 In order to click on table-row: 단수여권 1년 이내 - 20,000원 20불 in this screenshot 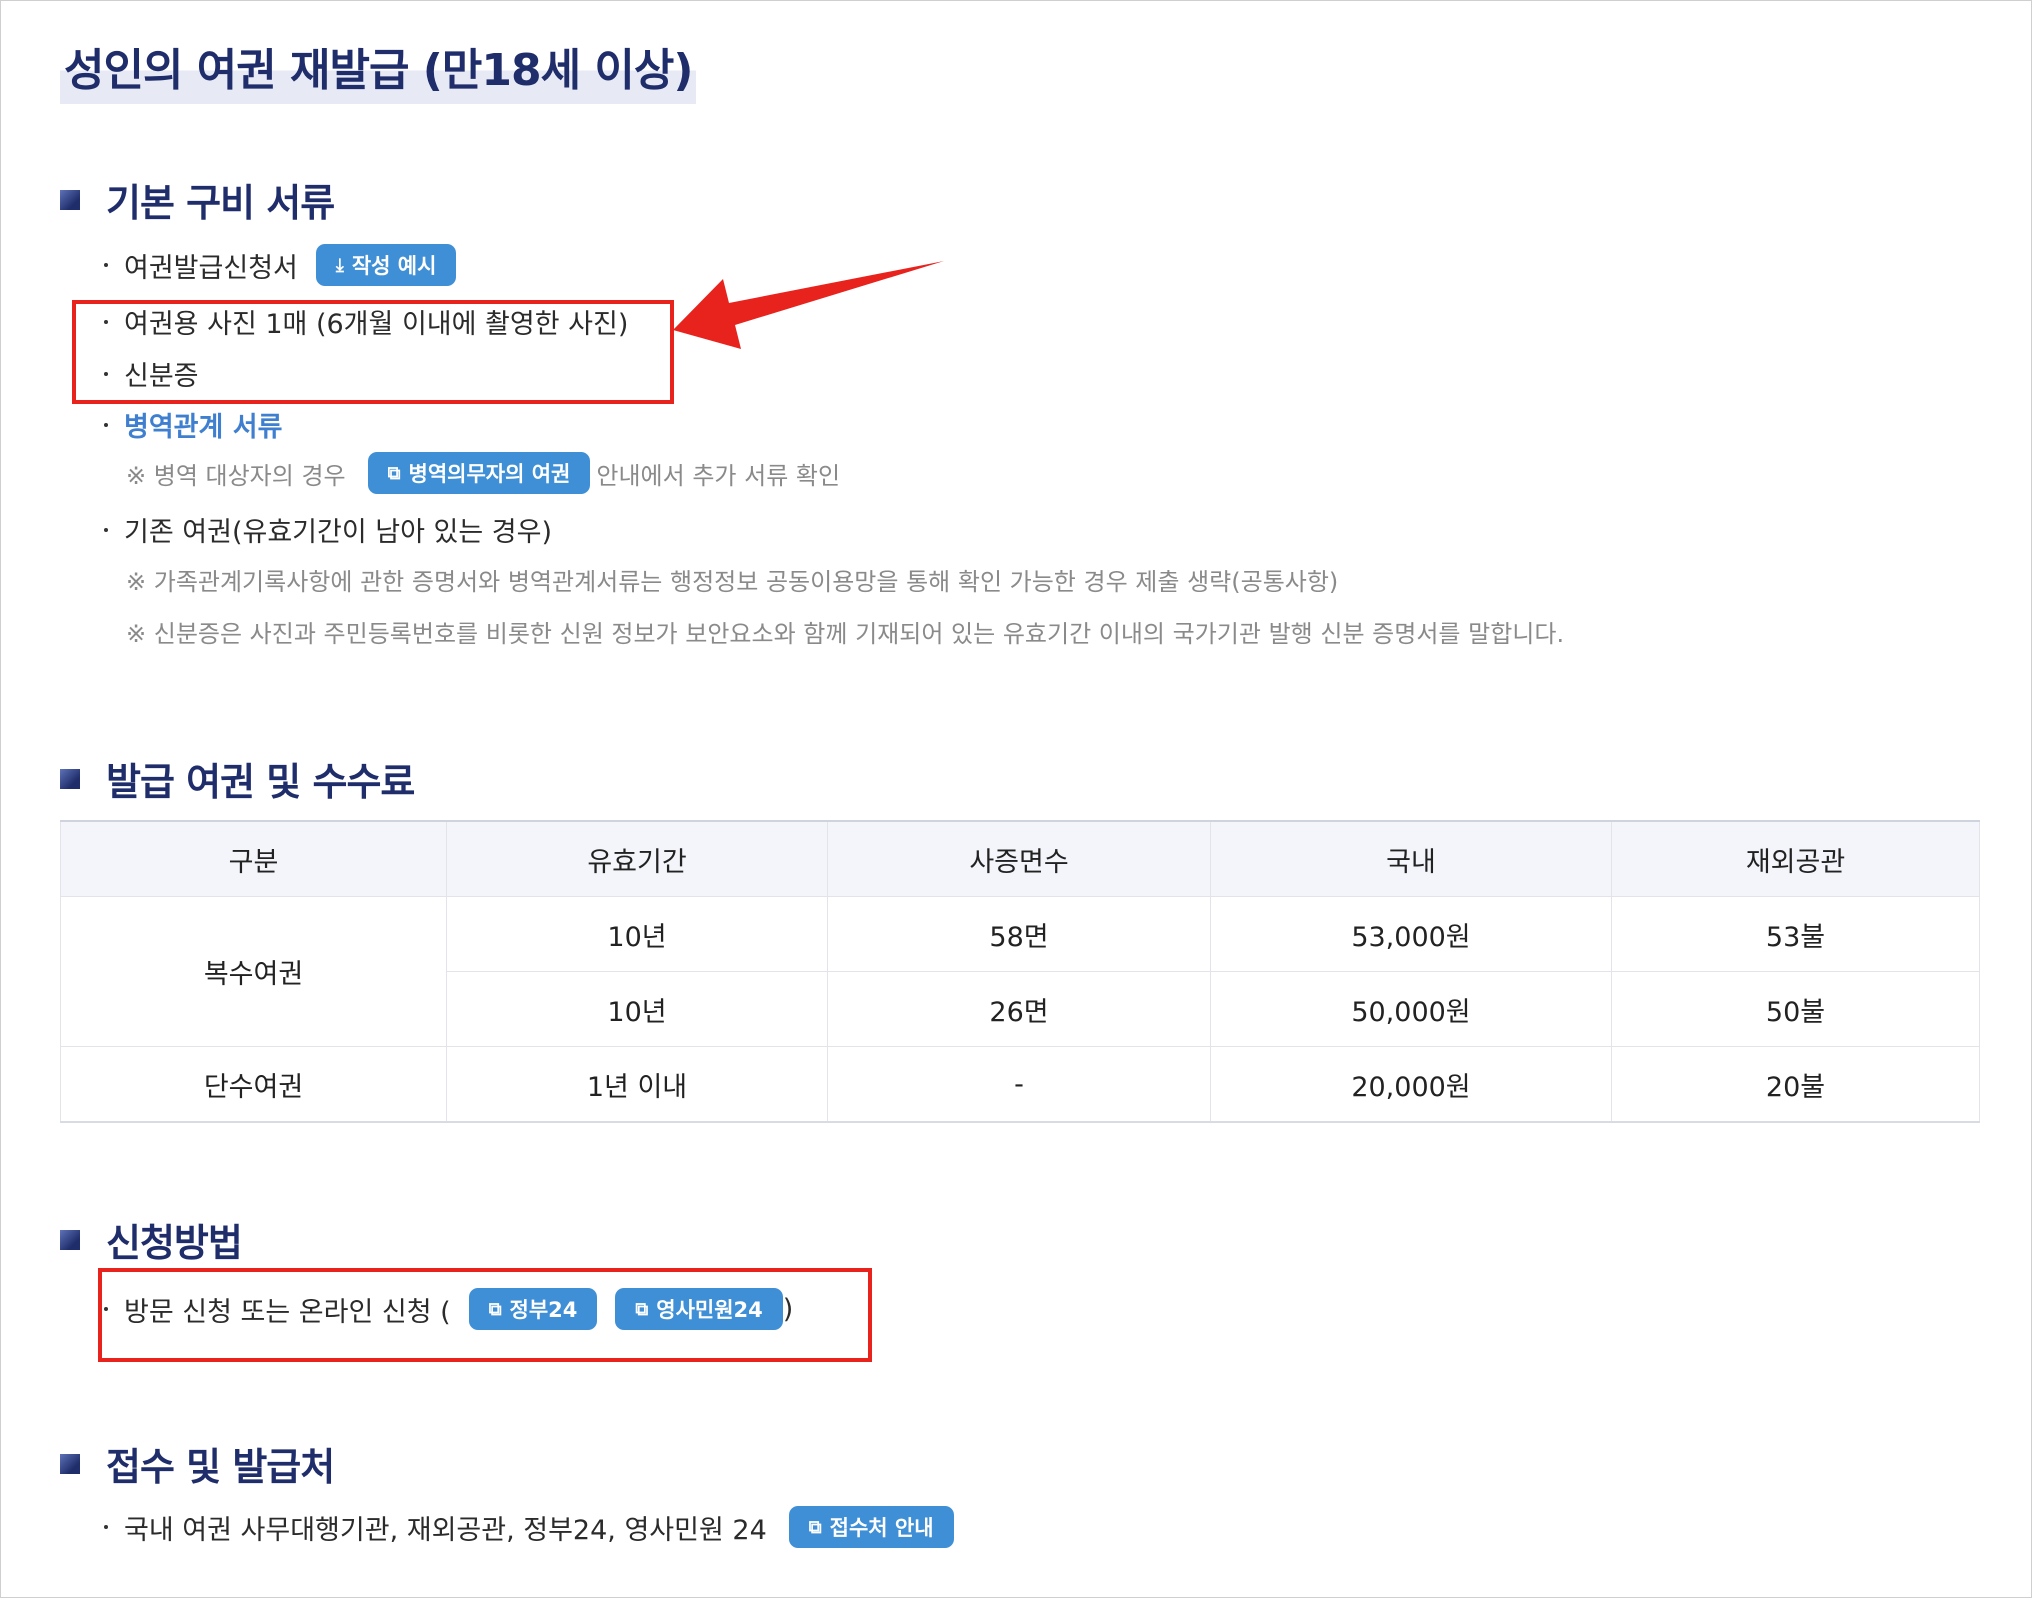, I will do `click(1020, 1084)`.